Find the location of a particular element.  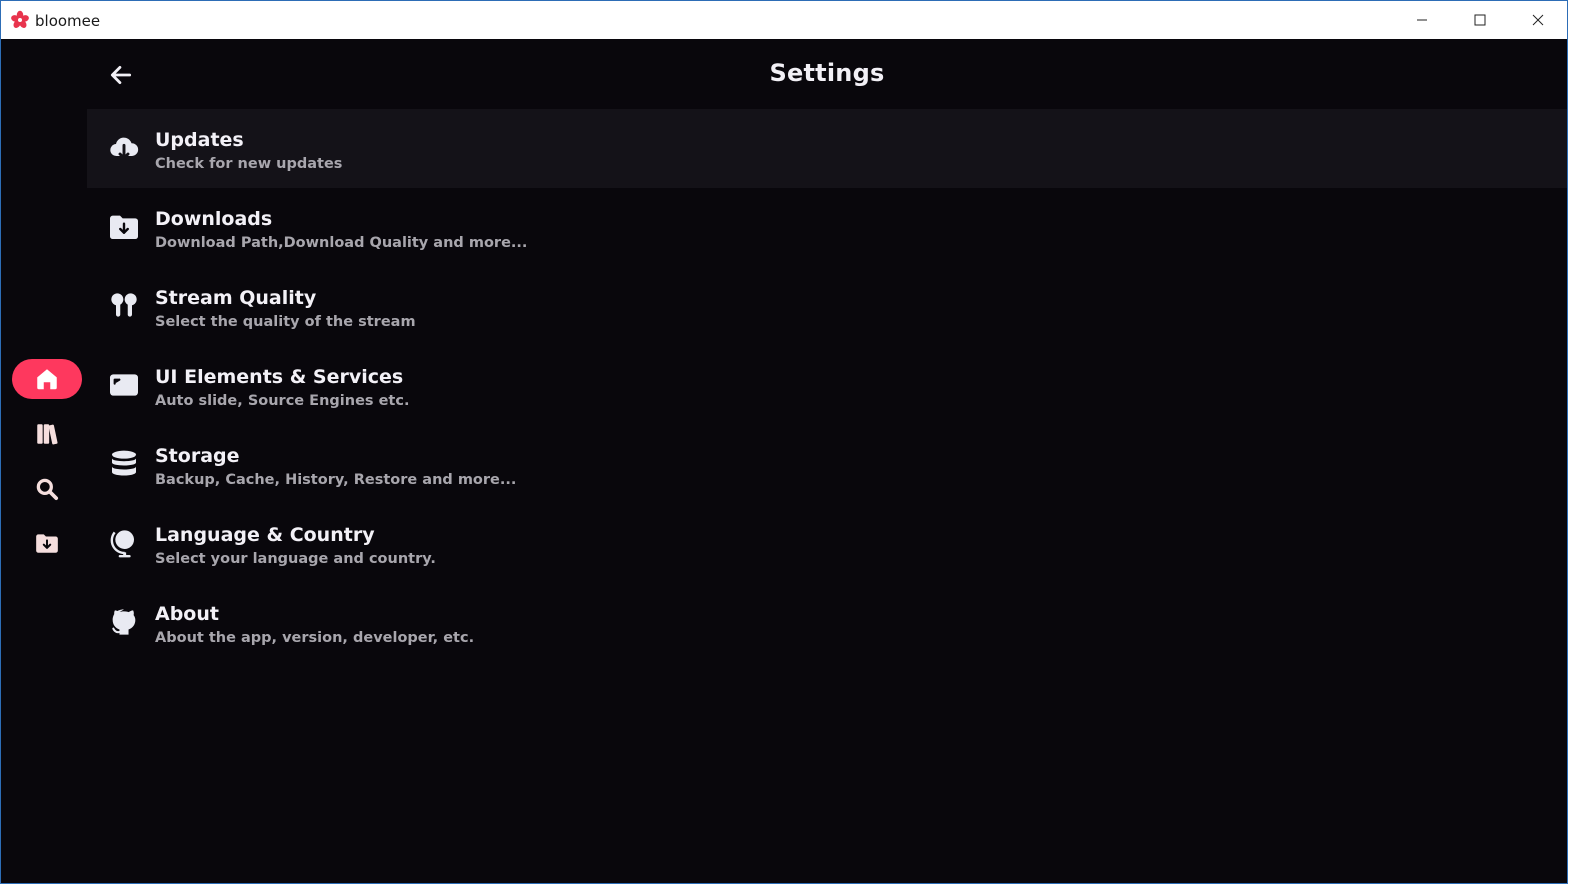

setting-subtitle: About the app, version, developer, etc. is located at coordinates (315, 638).